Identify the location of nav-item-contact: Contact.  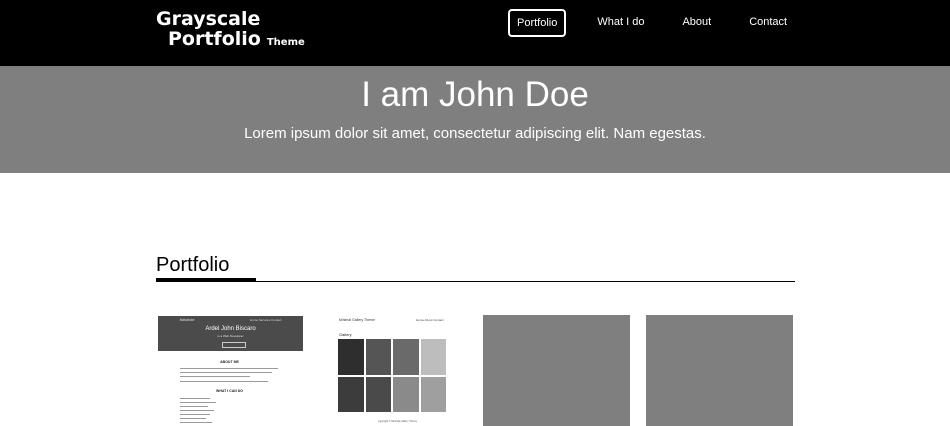
(768, 22).